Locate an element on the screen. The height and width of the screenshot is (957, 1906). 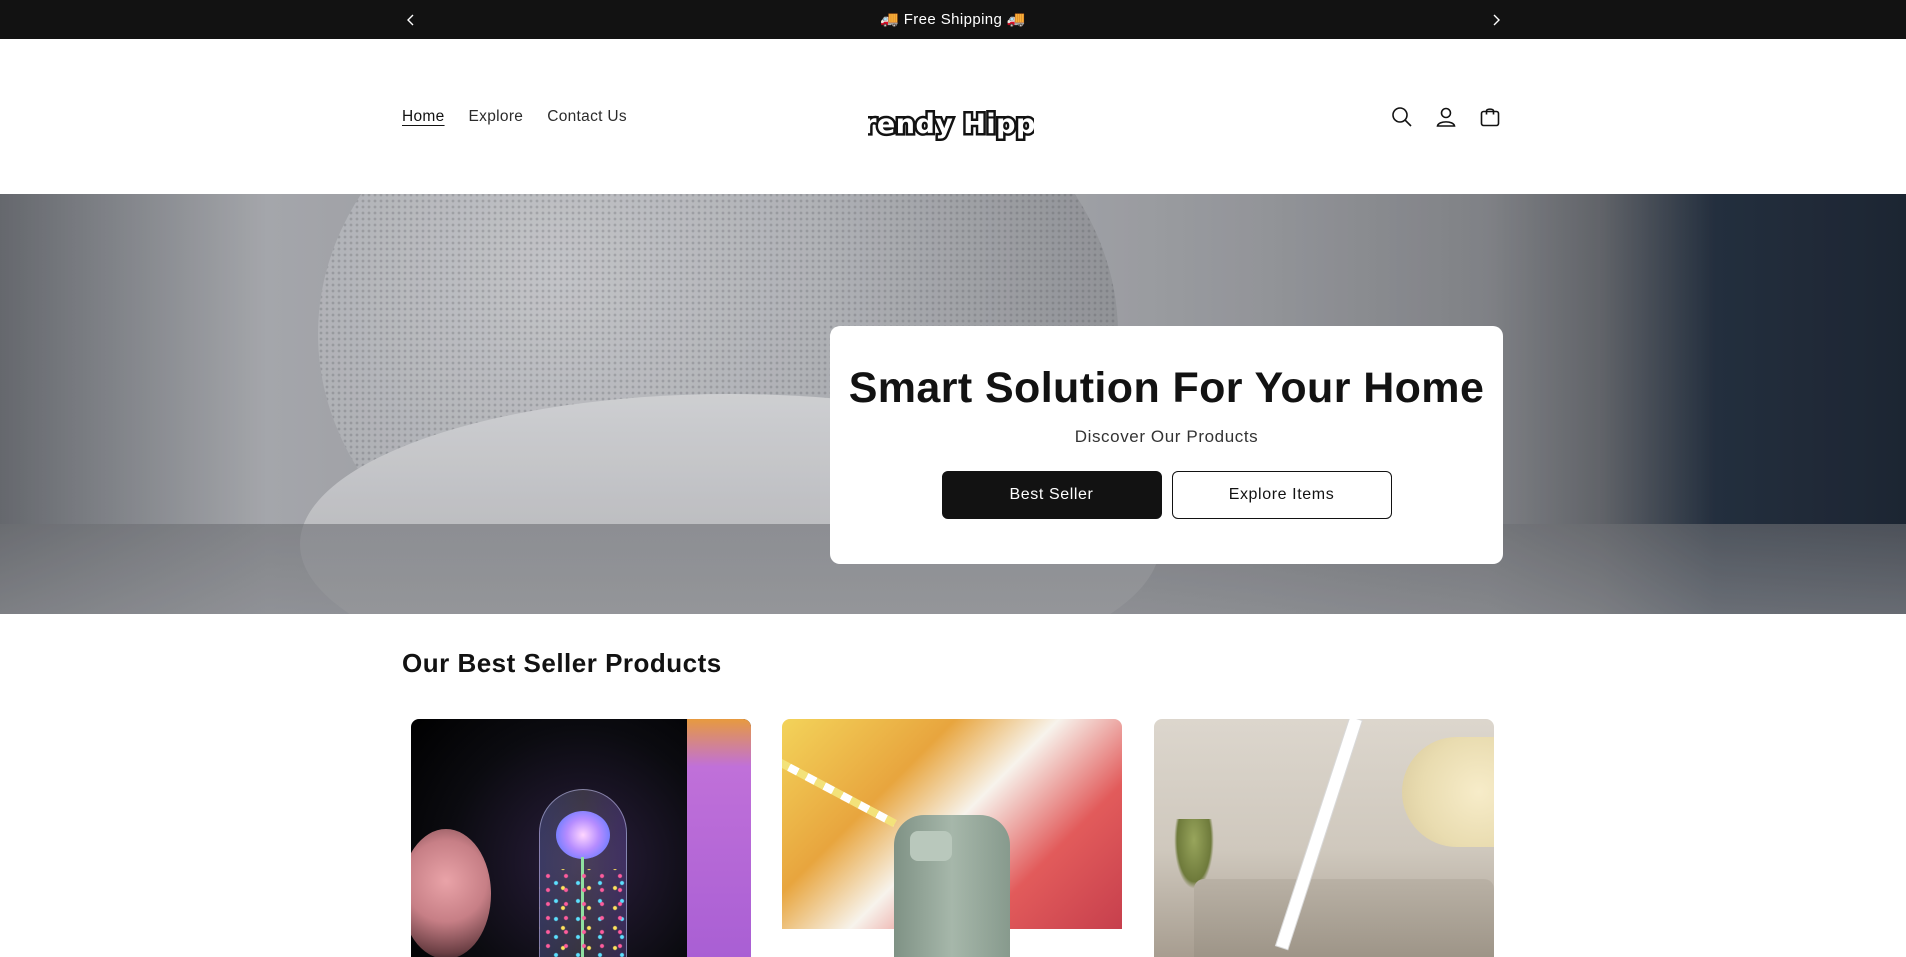
hero-buttons: Best Seller Explore Items is located at coordinates (1166, 495).